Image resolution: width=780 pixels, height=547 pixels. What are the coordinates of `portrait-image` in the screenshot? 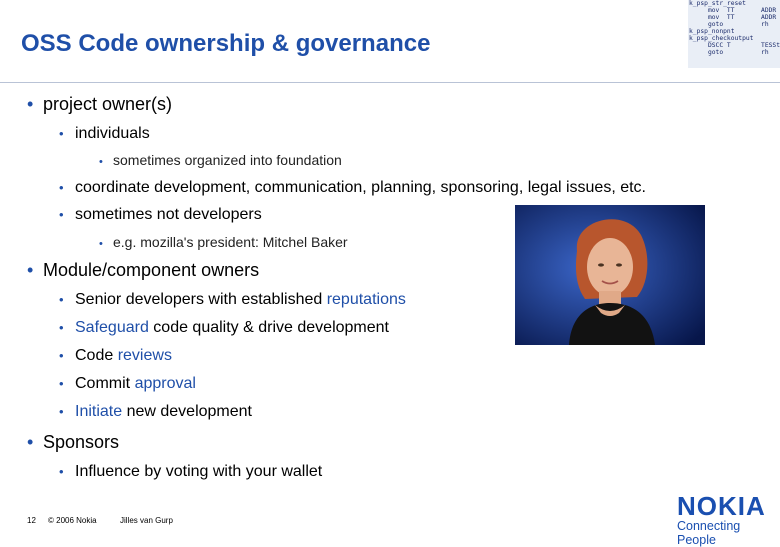 It's located at (610, 275).